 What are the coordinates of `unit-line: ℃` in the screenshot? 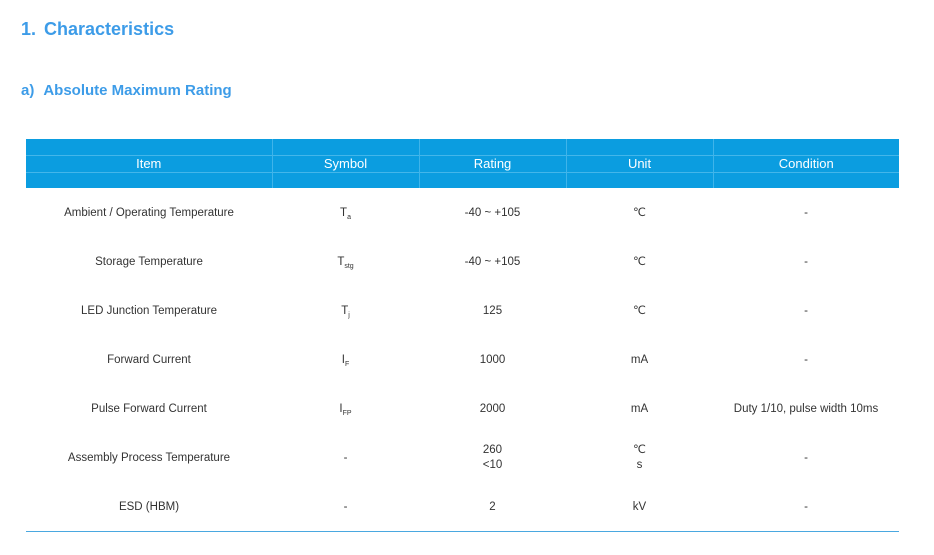 It's located at (639, 449).